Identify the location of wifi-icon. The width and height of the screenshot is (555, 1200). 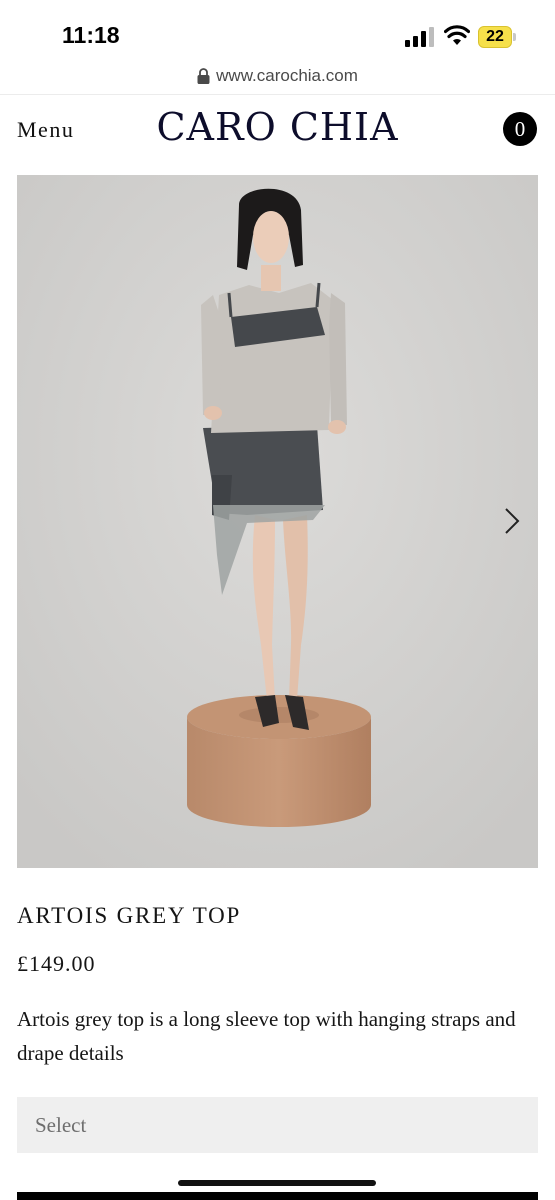
(457, 35).